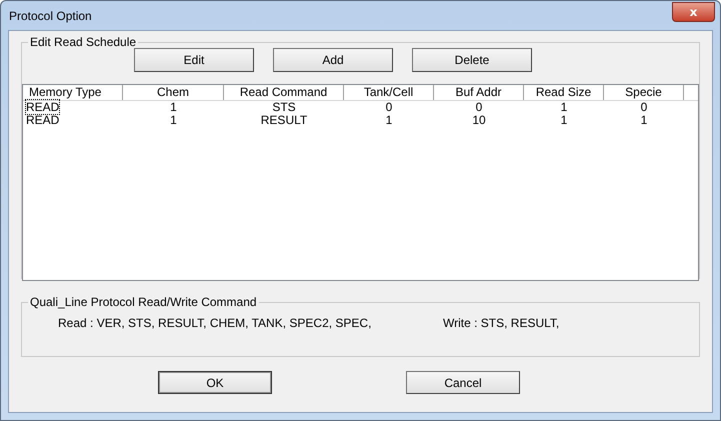 The height and width of the screenshot is (421, 721). Describe the element at coordinates (194, 60) in the screenshot. I see `toolbar-button: Edit` at that location.